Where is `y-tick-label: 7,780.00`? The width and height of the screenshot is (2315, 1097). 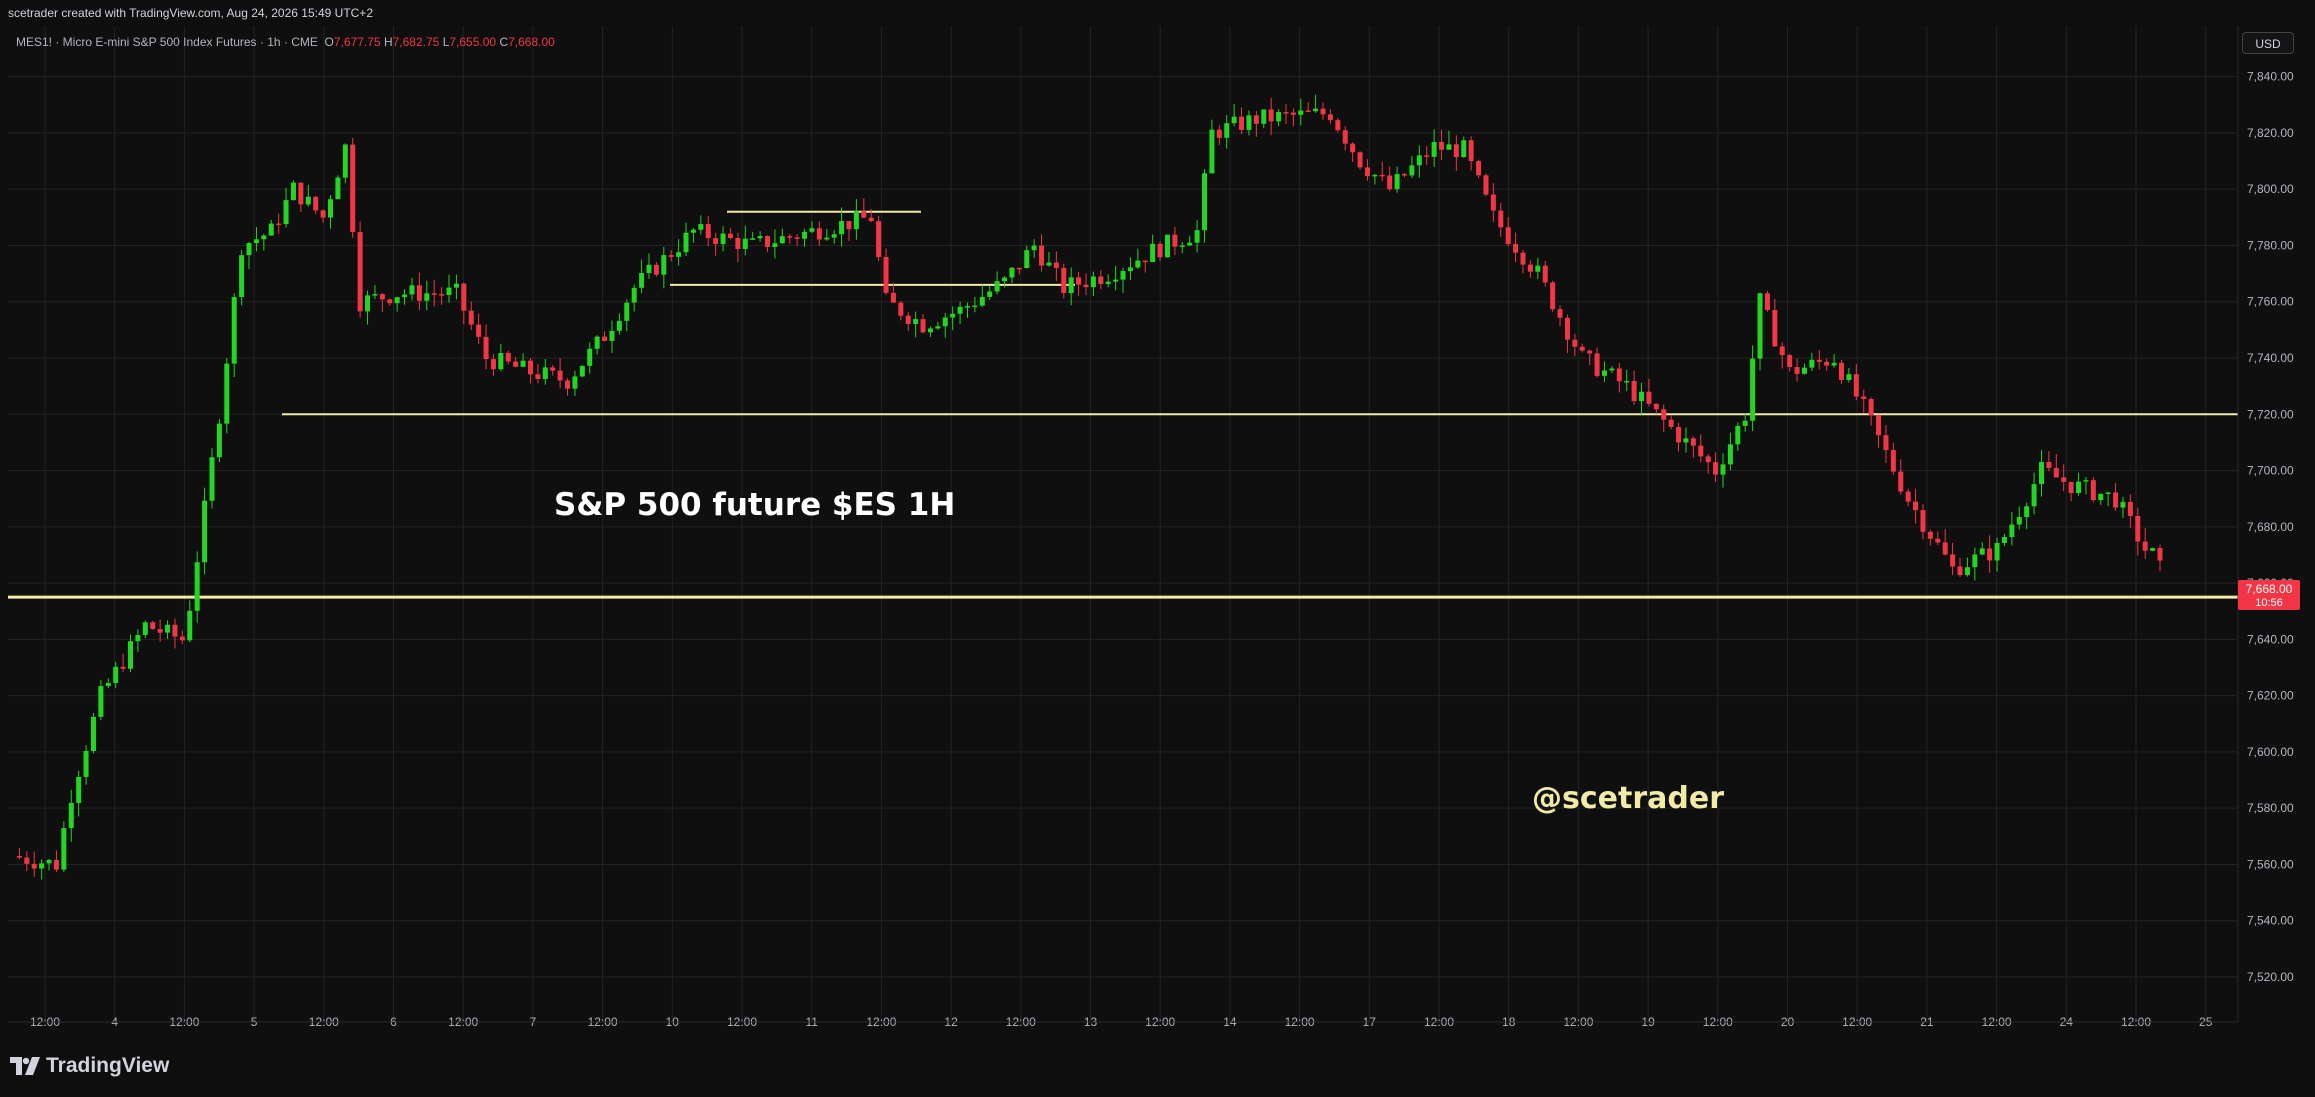 y-tick-label: 7,780.00 is located at coordinates (2270, 245).